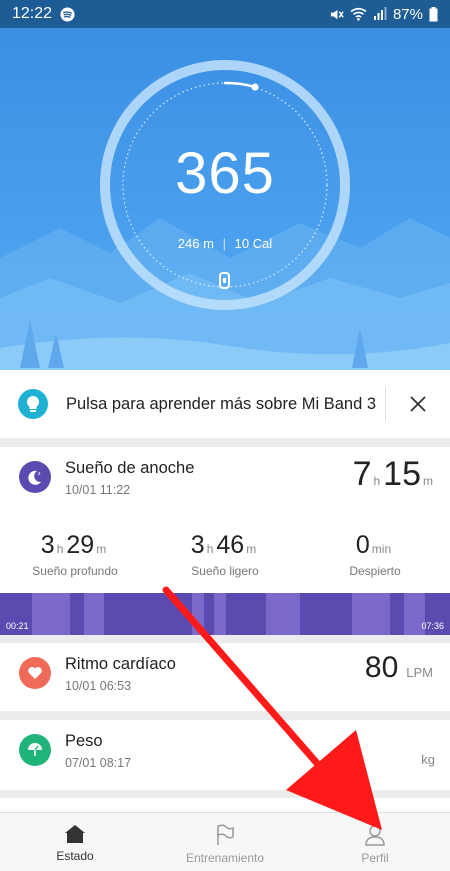 This screenshot has height=871, width=450. What do you see at coordinates (47, 545) in the screenshot?
I see `deep-sleep-hours: 3` at bounding box center [47, 545].